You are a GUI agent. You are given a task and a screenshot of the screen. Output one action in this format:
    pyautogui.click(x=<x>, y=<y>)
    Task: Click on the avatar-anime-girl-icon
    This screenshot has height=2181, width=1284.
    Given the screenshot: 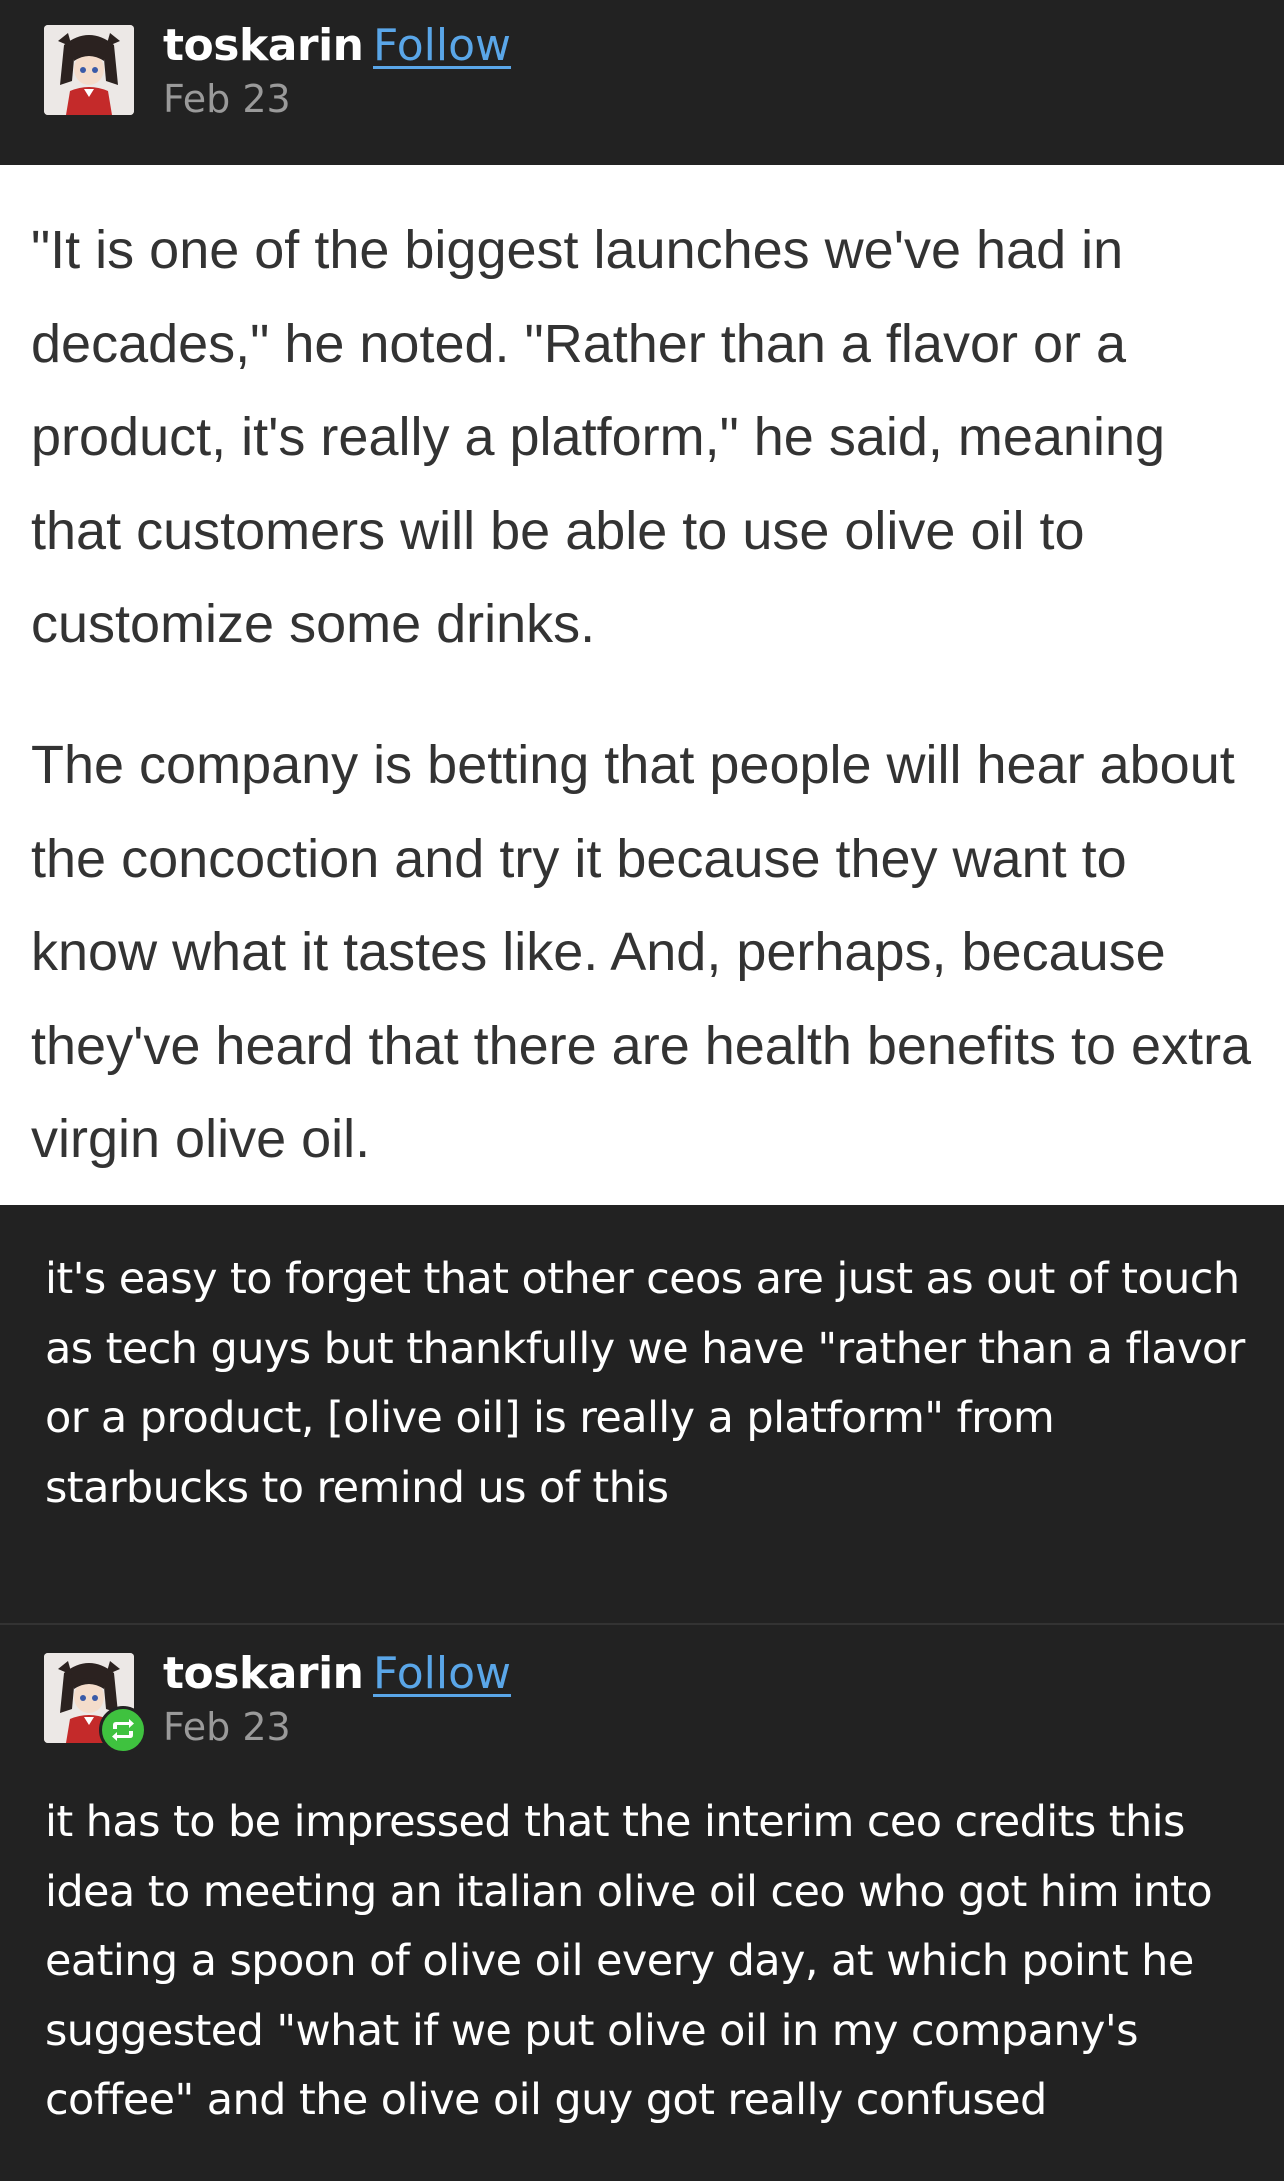 What is the action you would take?
    pyautogui.click(x=89, y=70)
    